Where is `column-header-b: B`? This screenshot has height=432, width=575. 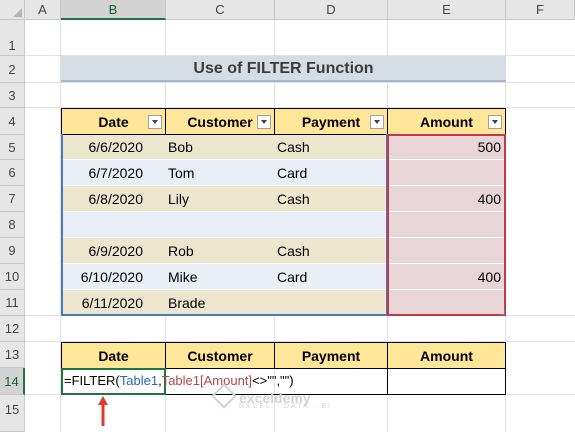
column-header-b: B is located at coordinates (113, 10).